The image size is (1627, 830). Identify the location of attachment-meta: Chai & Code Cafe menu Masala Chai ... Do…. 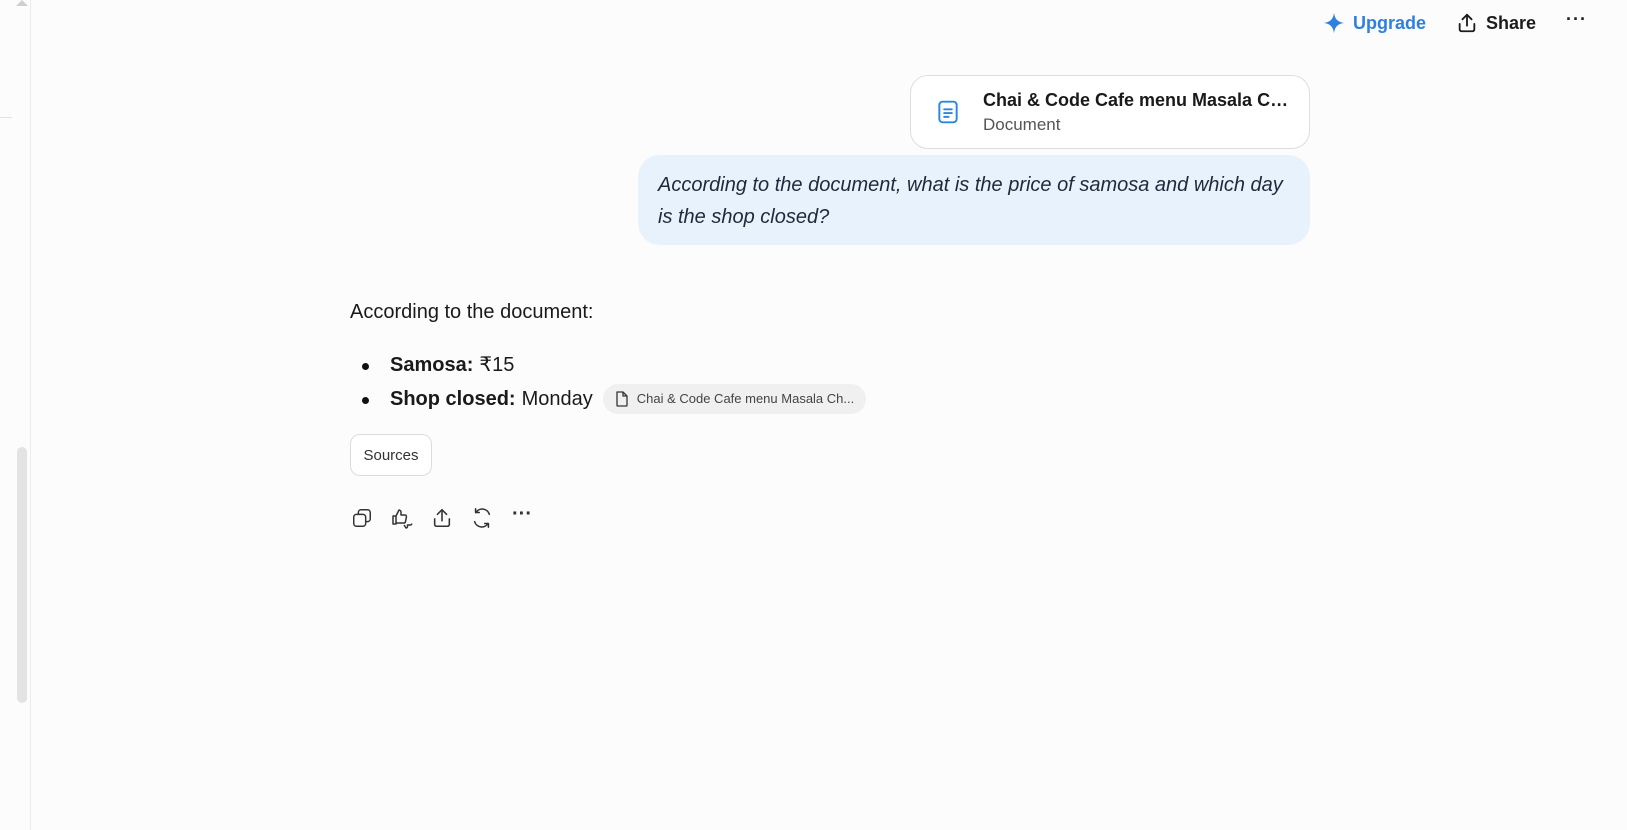
(1138, 112).